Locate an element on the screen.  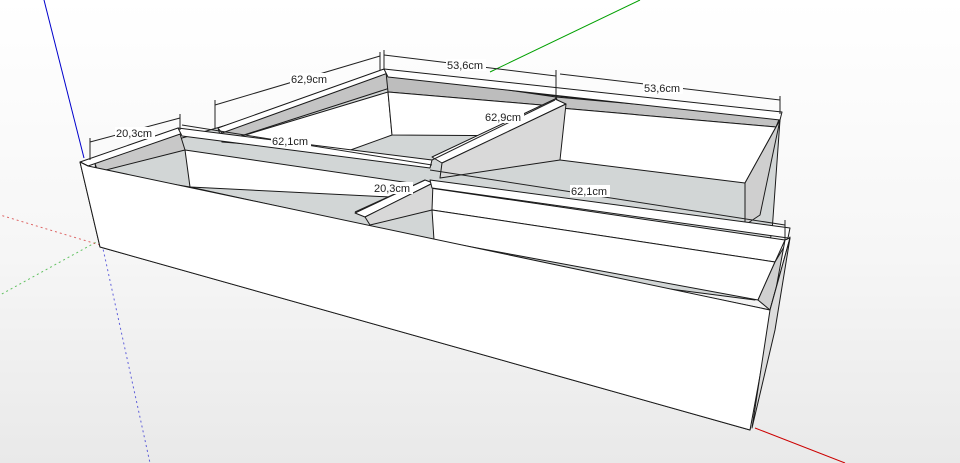
red-axis is located at coordinates (800, 445).